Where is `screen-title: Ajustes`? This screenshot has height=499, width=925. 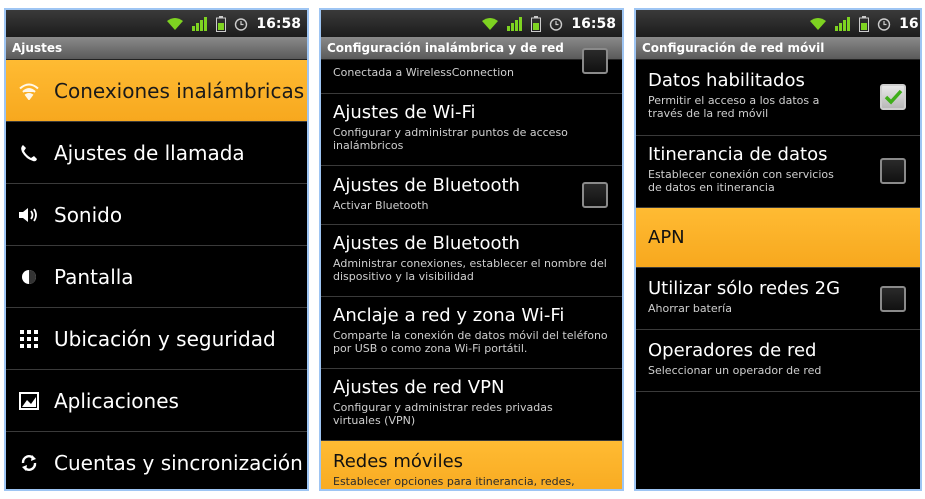
screen-title: Ajustes is located at coordinates (156, 48).